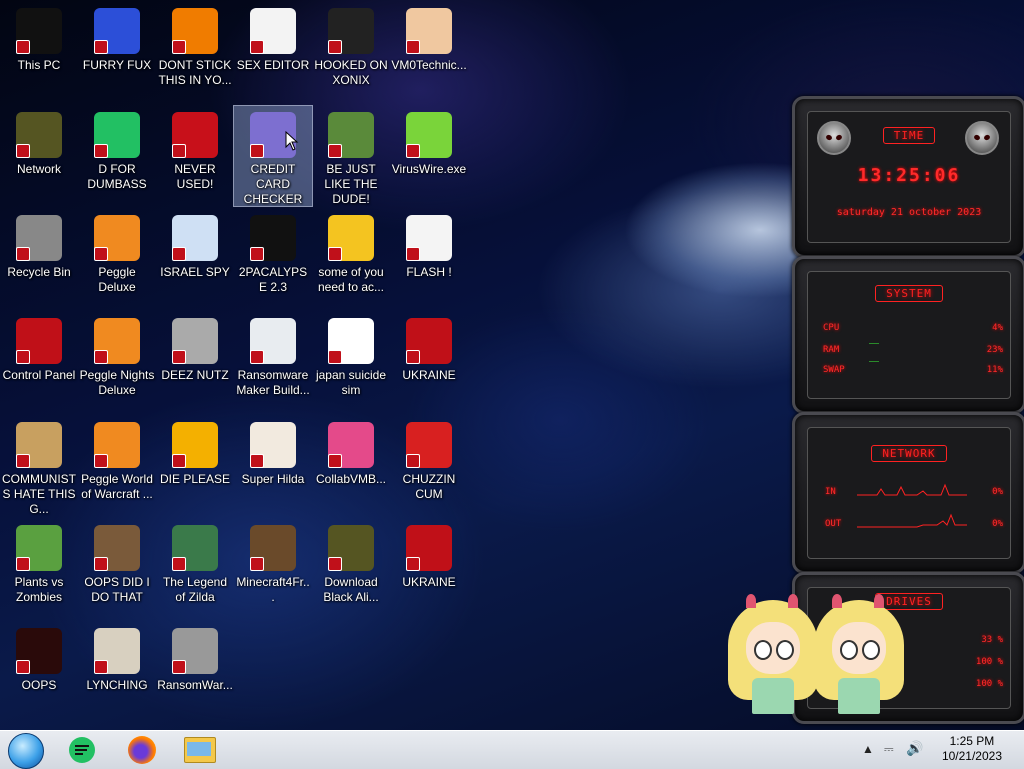 This screenshot has height=769, width=1024. Describe the element at coordinates (889, 749) in the screenshot. I see `network-icon: ⎓` at that location.